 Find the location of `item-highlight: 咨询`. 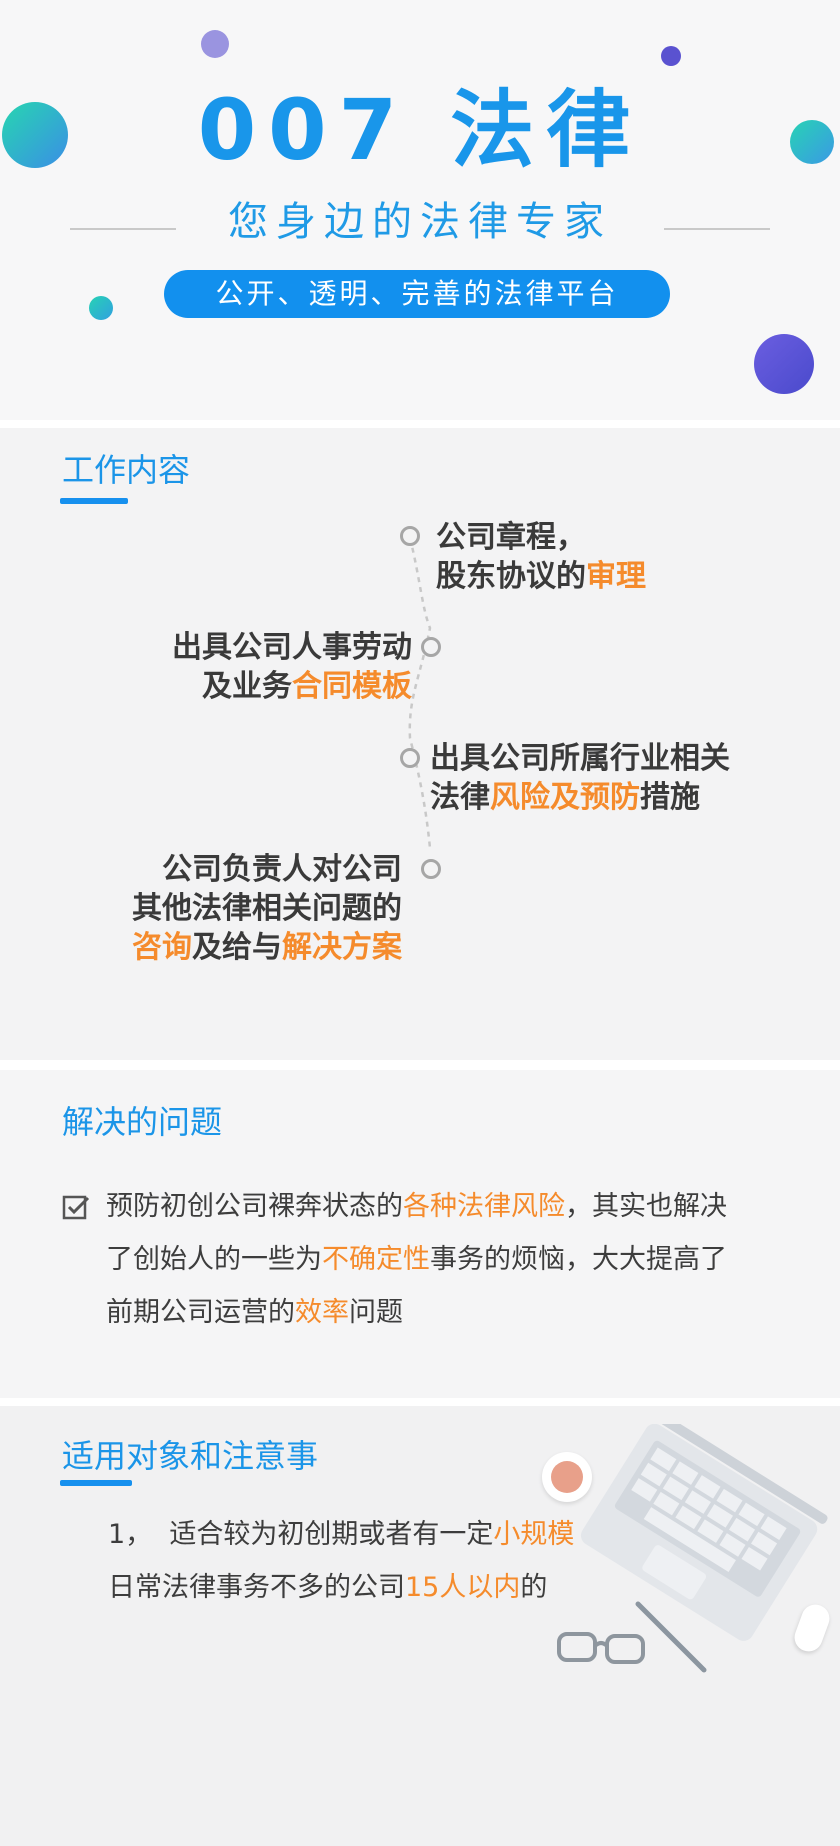

item-highlight: 咨询 is located at coordinates (162, 947).